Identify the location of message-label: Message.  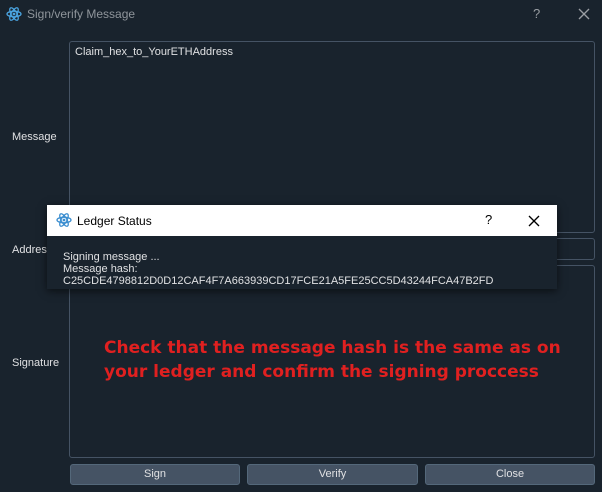
(34, 137).